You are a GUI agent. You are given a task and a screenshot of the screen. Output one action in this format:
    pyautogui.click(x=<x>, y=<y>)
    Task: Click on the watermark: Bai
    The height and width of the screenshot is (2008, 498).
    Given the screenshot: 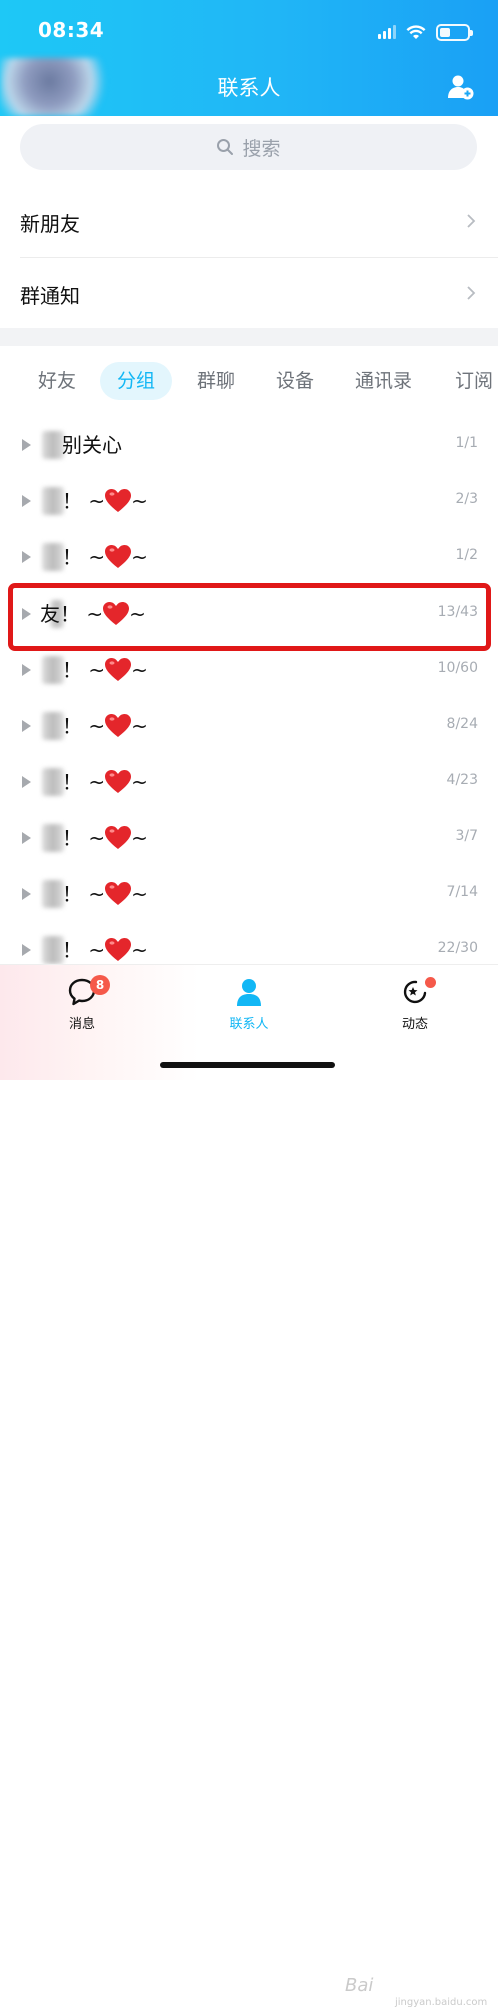 What is the action you would take?
    pyautogui.click(x=359, y=1985)
    